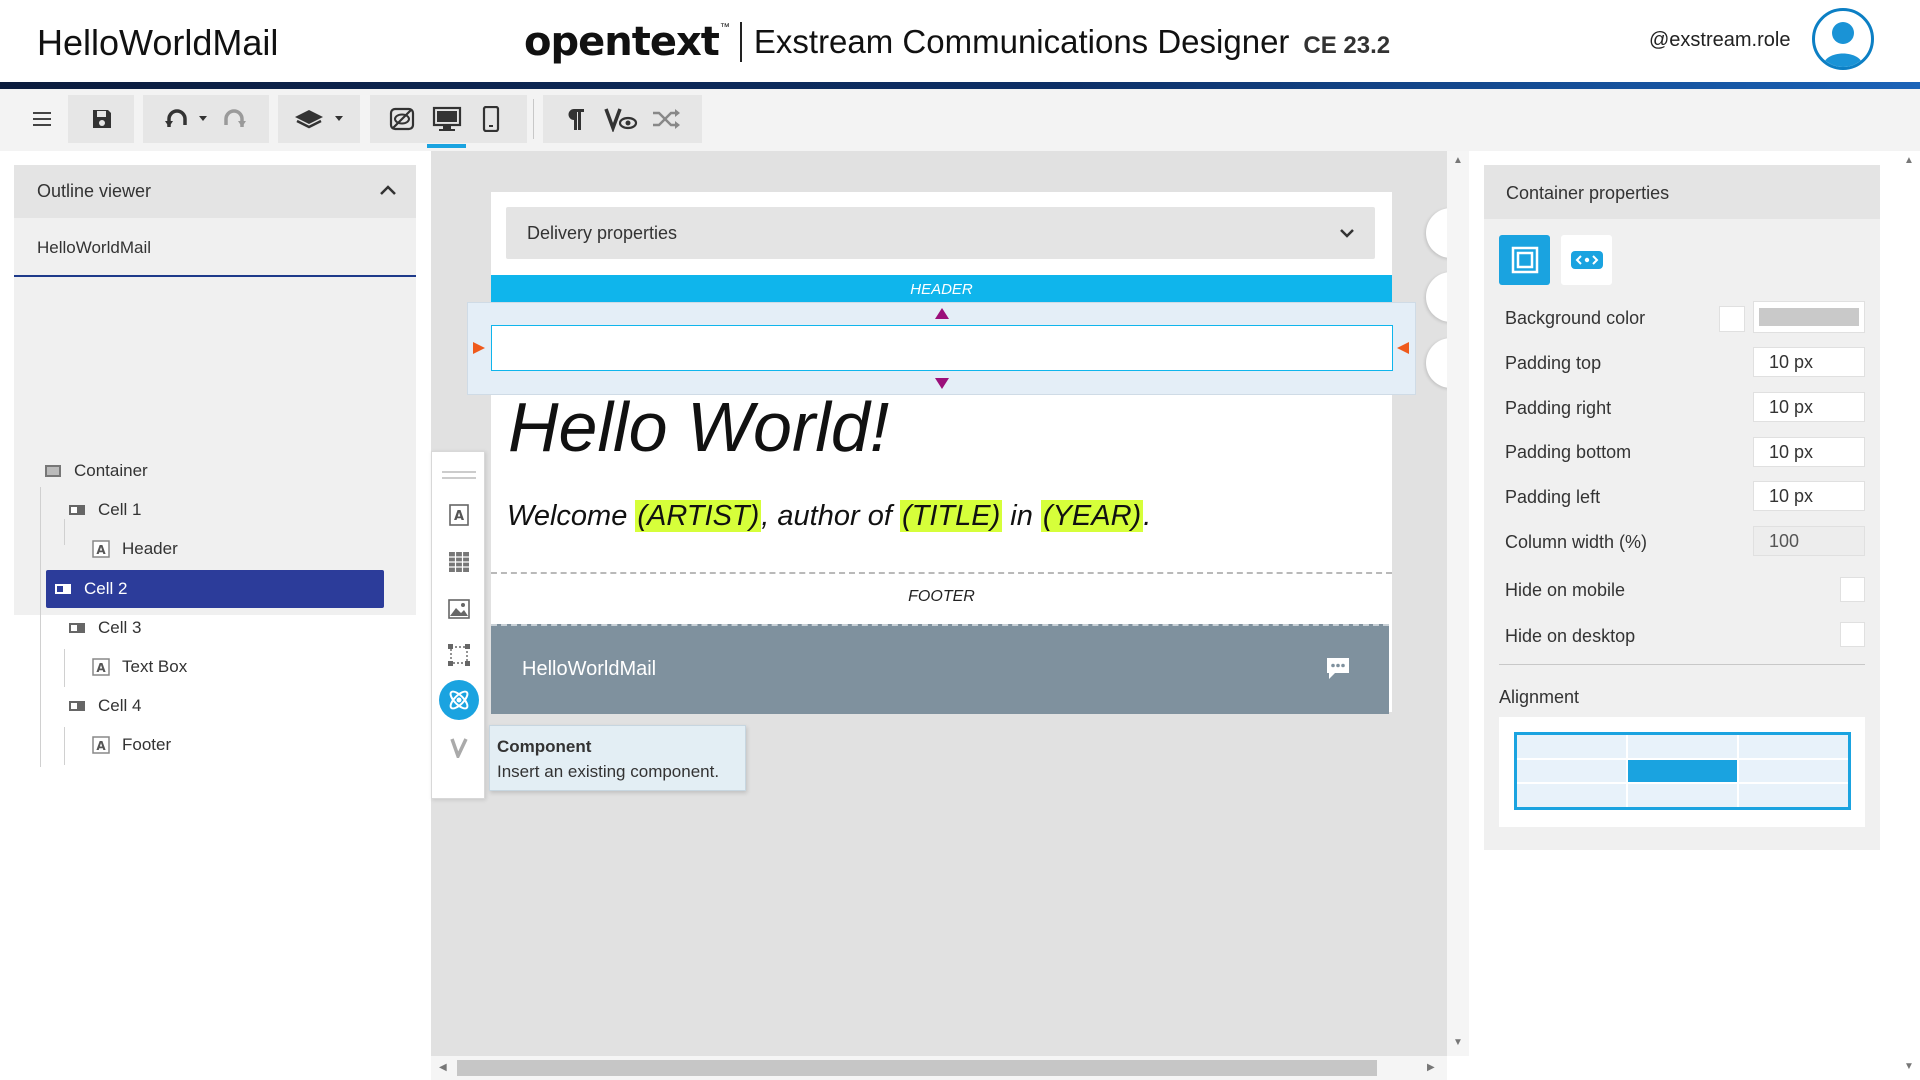  What do you see at coordinates (917, 1068) in the screenshot?
I see `horizontal-scroll-thumb` at bounding box center [917, 1068].